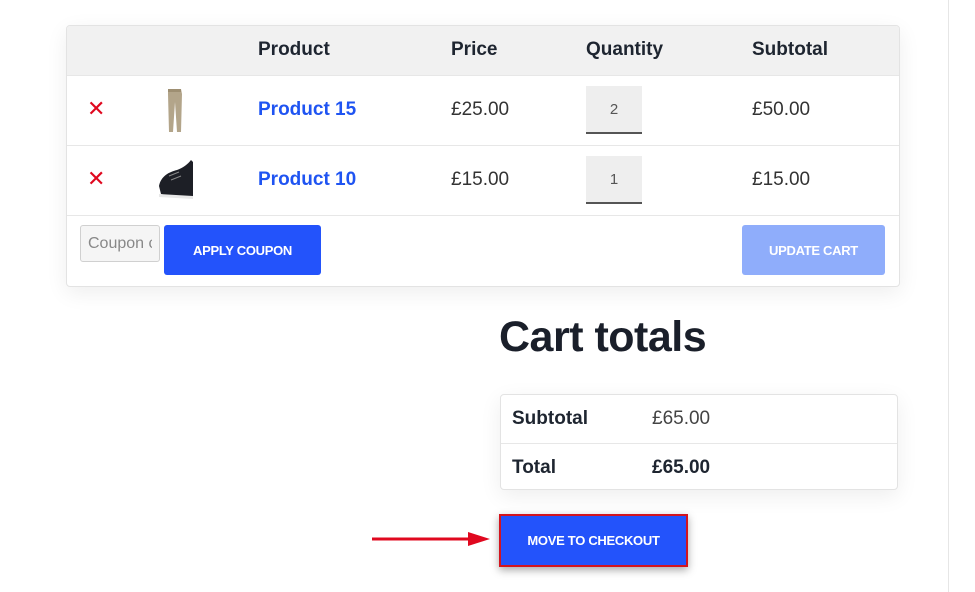 This screenshot has height=592, width=975. What do you see at coordinates (961, 296) in the screenshot?
I see `page-scroll-rail` at bounding box center [961, 296].